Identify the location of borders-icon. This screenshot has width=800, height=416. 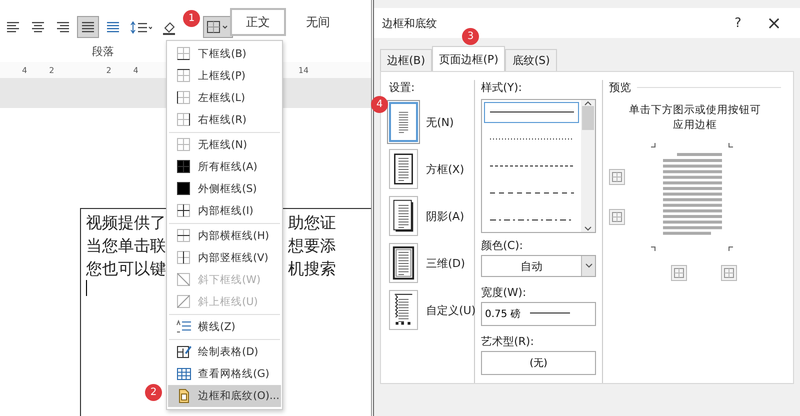
(218, 27).